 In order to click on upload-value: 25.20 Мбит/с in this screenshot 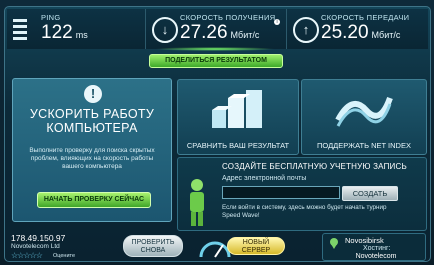, I will do `click(361, 32)`.